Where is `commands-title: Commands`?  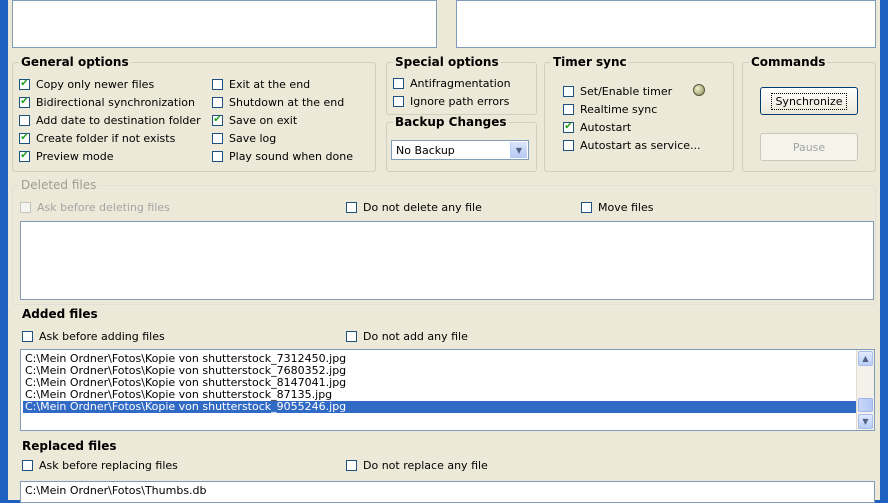
commands-title: Commands is located at coordinates (788, 62).